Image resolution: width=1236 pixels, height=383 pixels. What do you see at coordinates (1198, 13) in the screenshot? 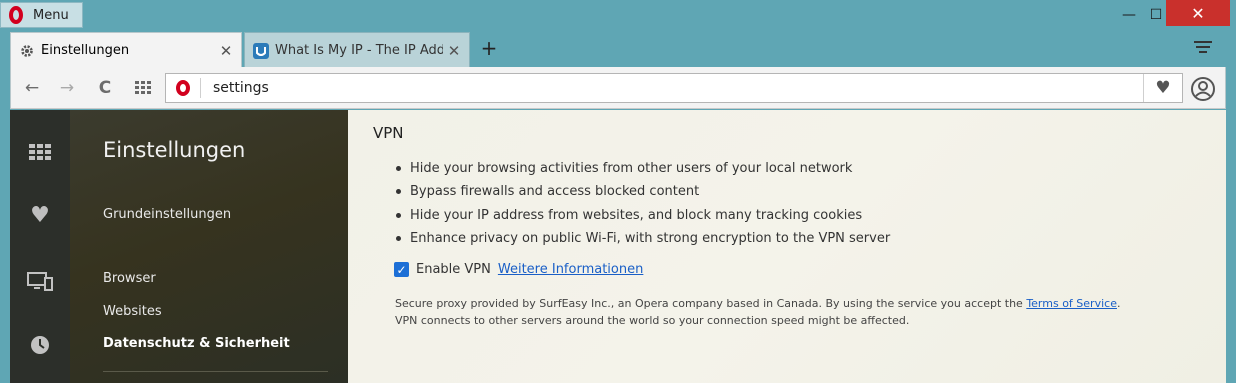
I see `close-window-button: ✕` at bounding box center [1198, 13].